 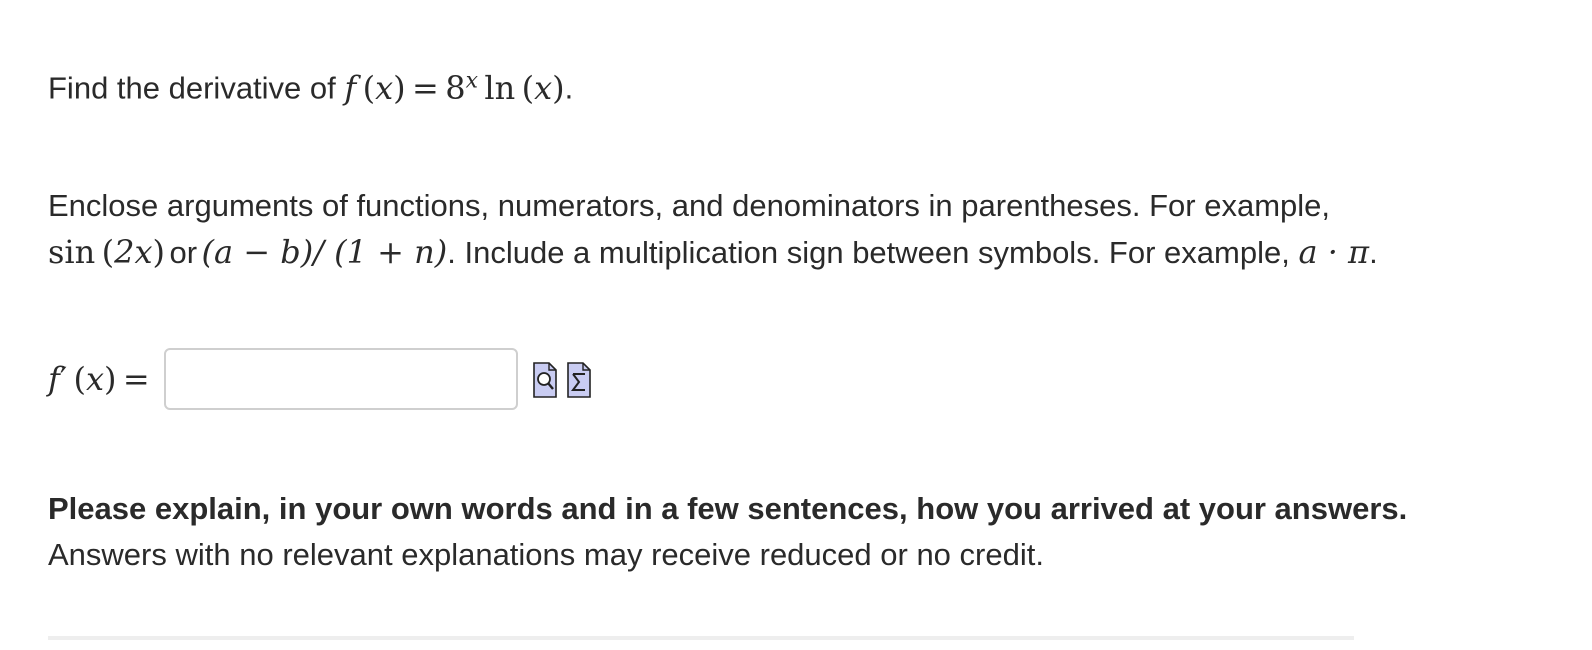 I want to click on example-fraction: (a − b)/ (1 + n), so click(x=324, y=252).